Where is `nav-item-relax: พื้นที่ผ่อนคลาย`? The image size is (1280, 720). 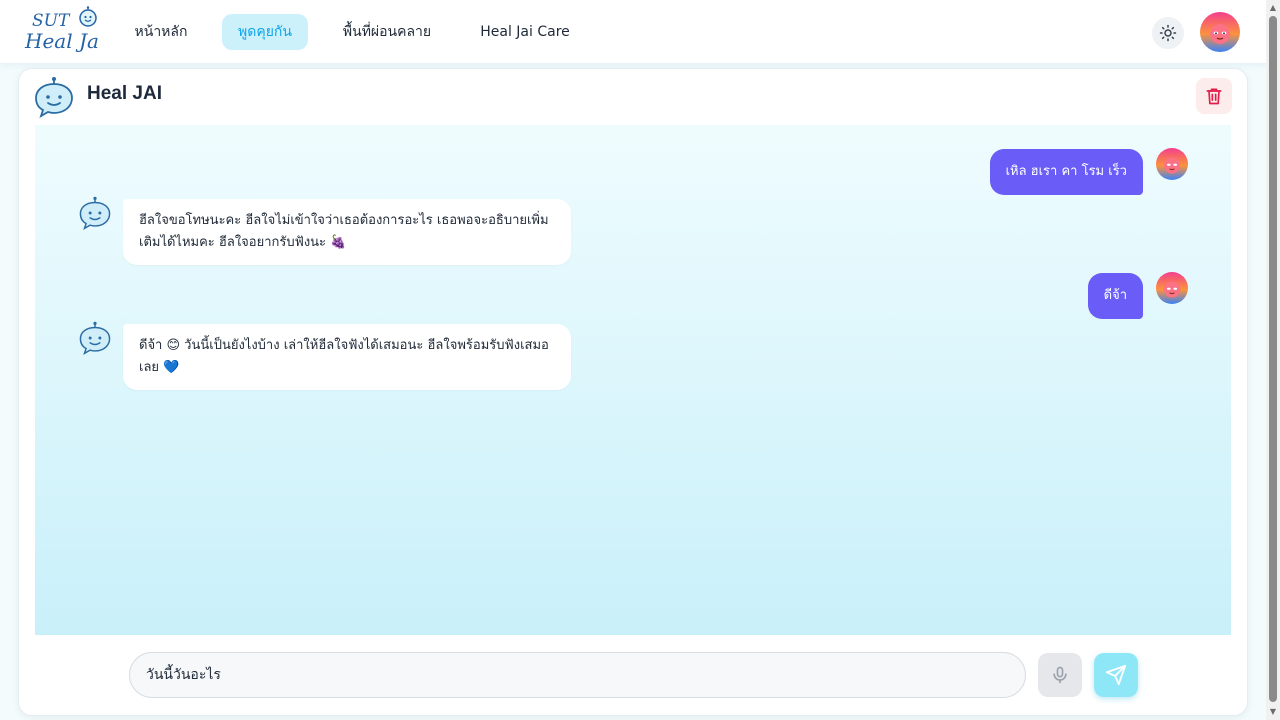 nav-item-relax: พื้นที่ผ่อนคลาย is located at coordinates (387, 32).